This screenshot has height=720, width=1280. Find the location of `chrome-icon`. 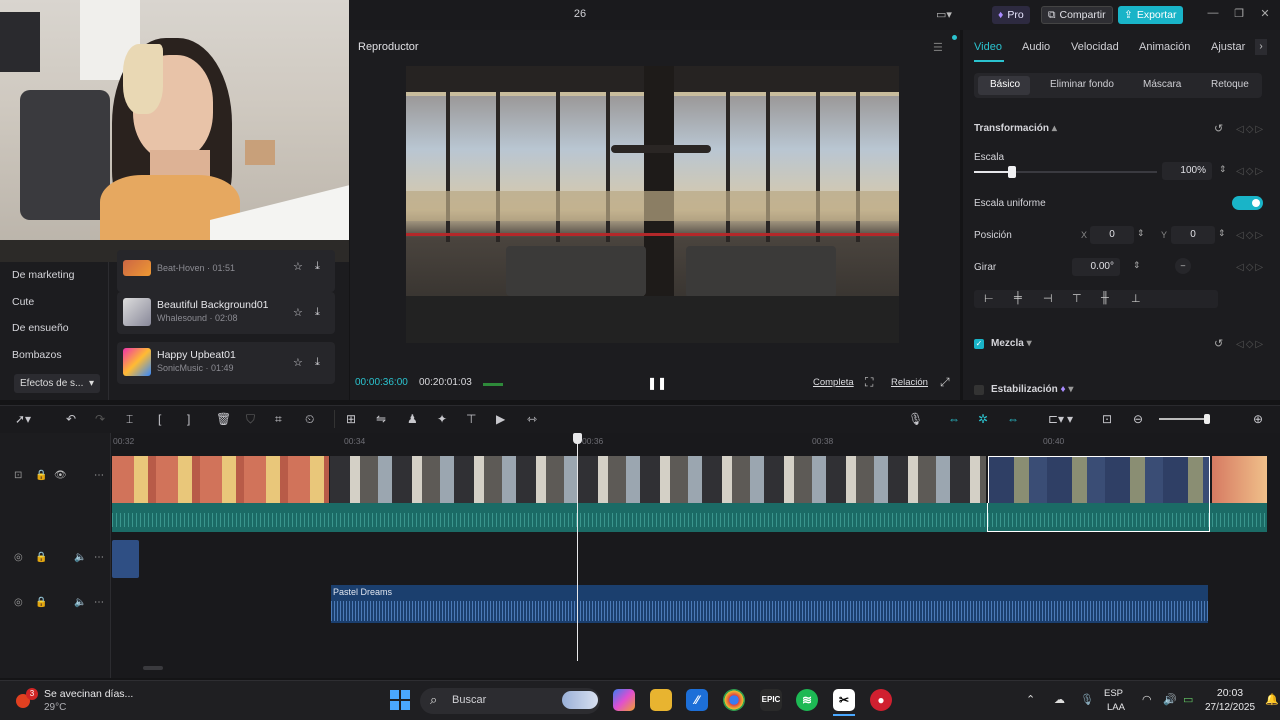

chrome-icon is located at coordinates (734, 700).